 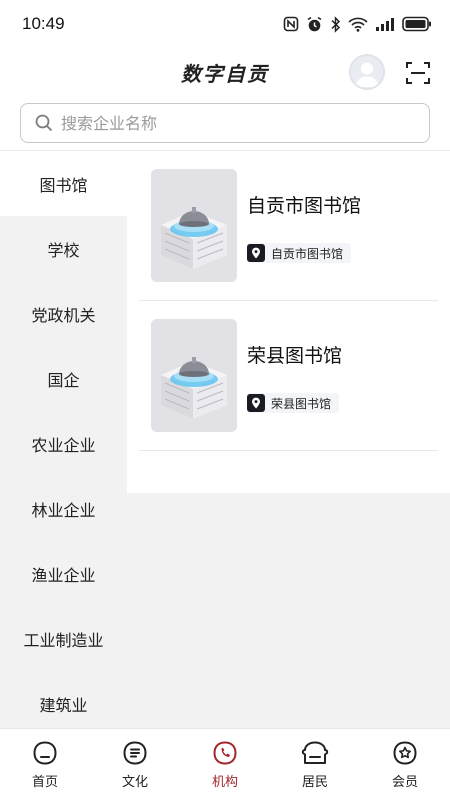 I want to click on tab-institution: 机构, so click(x=225, y=764).